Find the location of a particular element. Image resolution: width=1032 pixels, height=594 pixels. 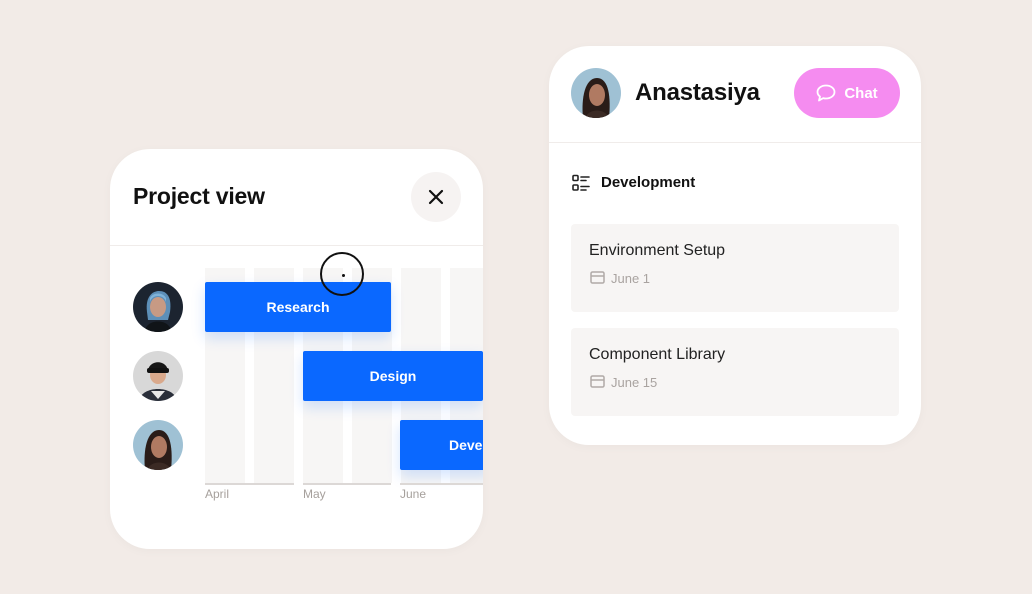

gantt-bar-research: Research is located at coordinates (298, 307).